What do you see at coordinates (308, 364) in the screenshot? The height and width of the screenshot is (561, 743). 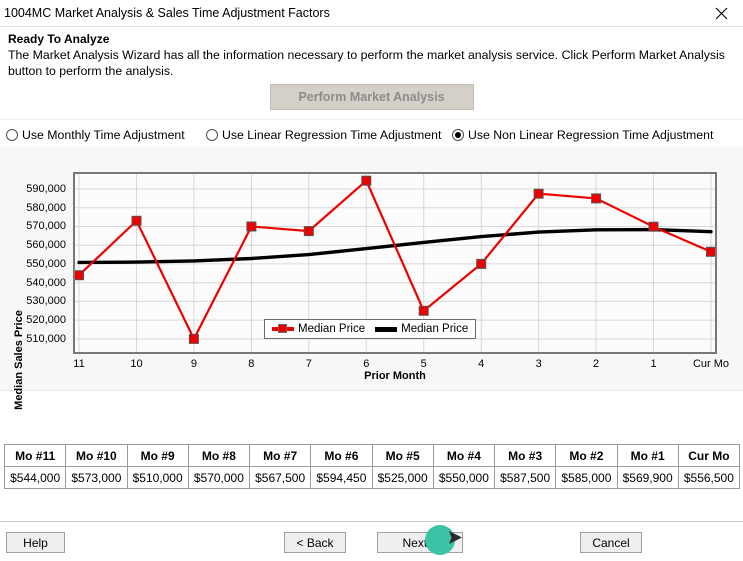 I see `x-axis-tick-label: 7` at bounding box center [308, 364].